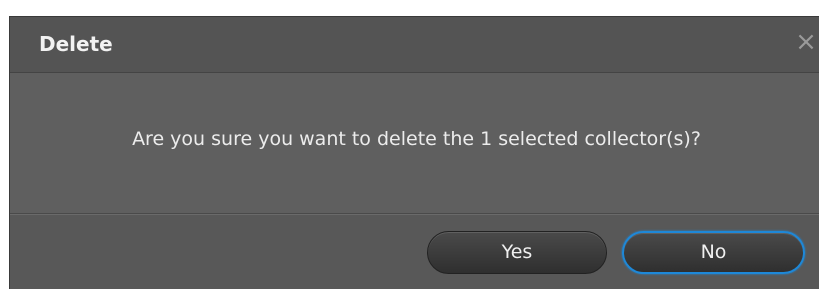 The image size is (819, 289). Describe the element at coordinates (517, 252) in the screenshot. I see `yes-button: Yes` at that location.